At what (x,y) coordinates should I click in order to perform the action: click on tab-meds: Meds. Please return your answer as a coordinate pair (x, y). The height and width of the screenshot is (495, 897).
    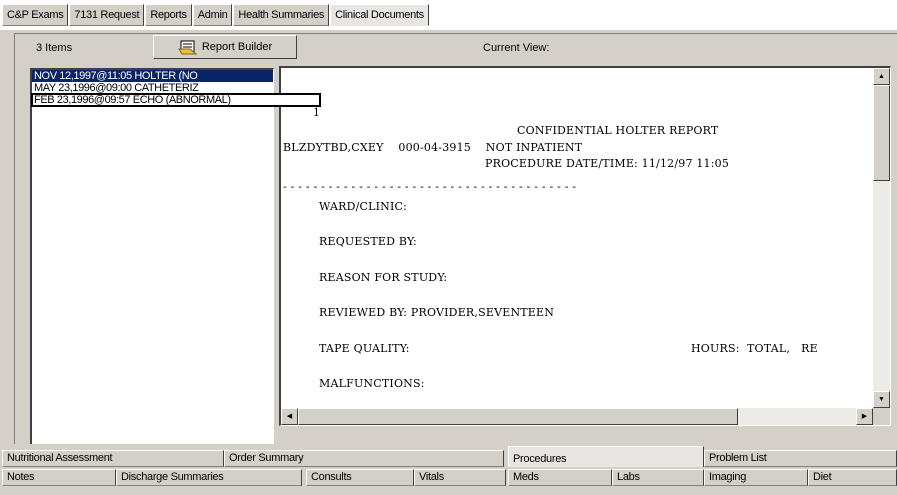
    Looking at the image, I should click on (560, 477).